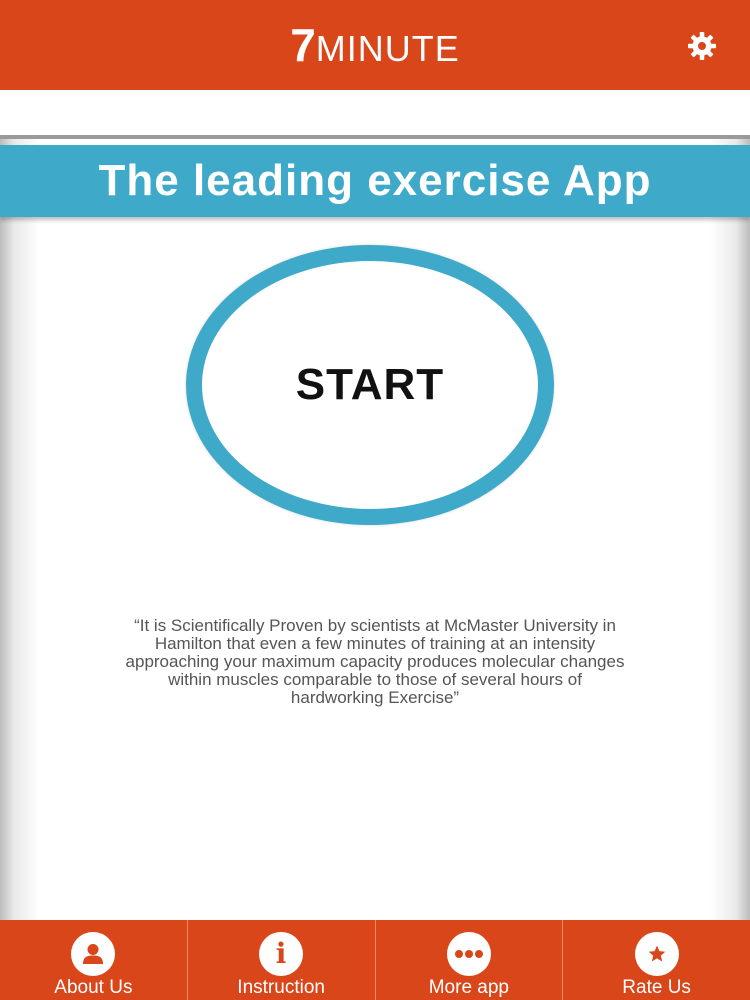 The height and width of the screenshot is (1000, 750). I want to click on tab-more-app: More app, so click(468, 960).